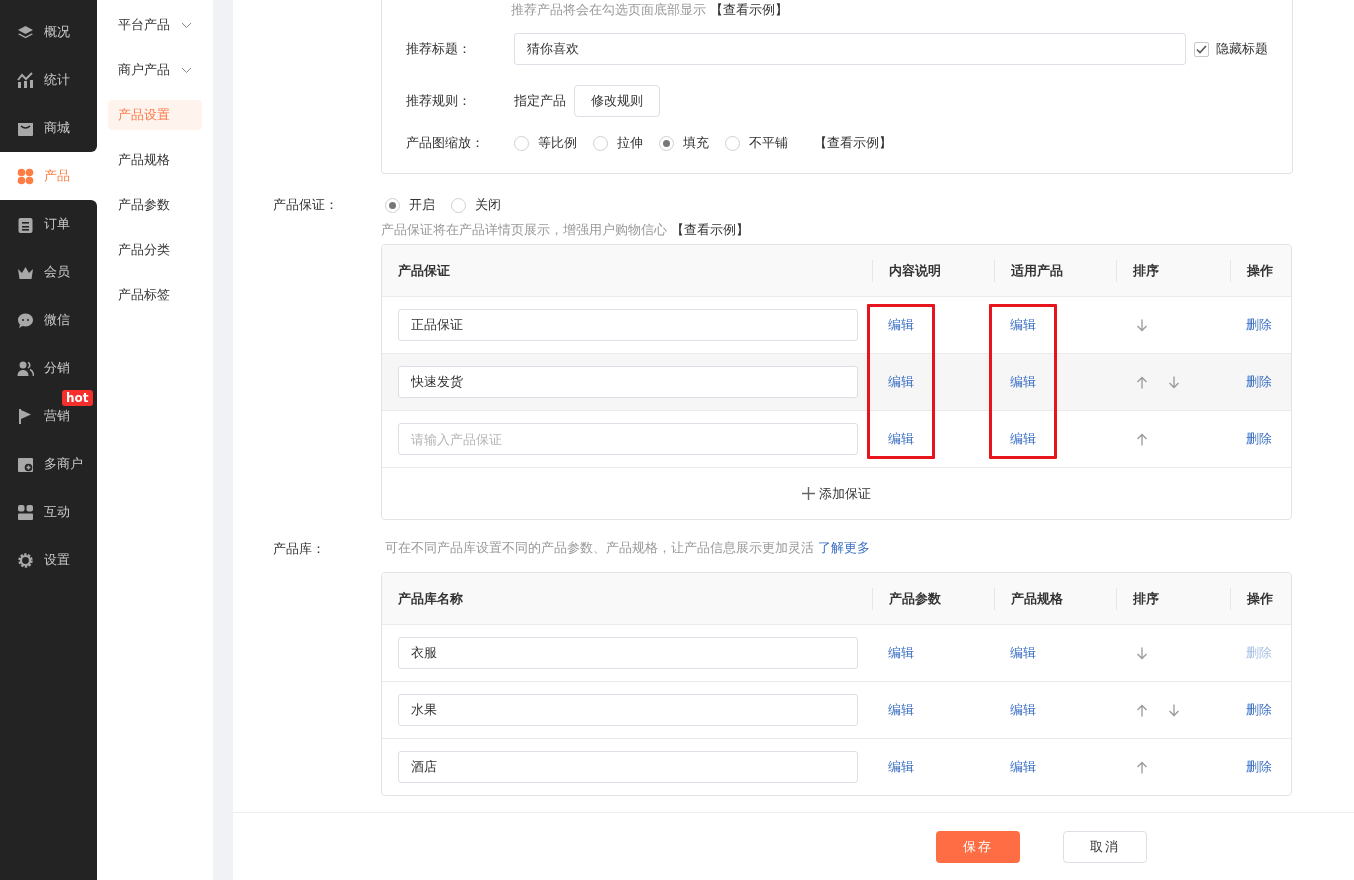 This screenshot has height=880, width=1354. Describe the element at coordinates (445, 143) in the screenshot. I see `field-label: 产品图缩放：` at that location.